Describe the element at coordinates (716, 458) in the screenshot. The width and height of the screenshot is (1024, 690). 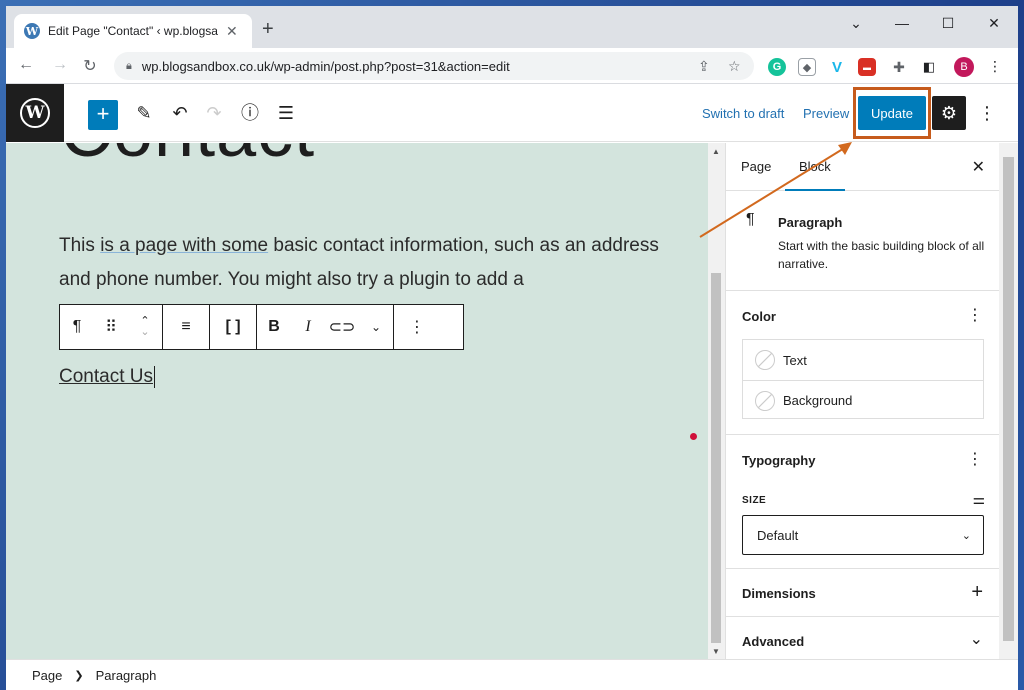
I see `canvas-scroll-thumb` at that location.